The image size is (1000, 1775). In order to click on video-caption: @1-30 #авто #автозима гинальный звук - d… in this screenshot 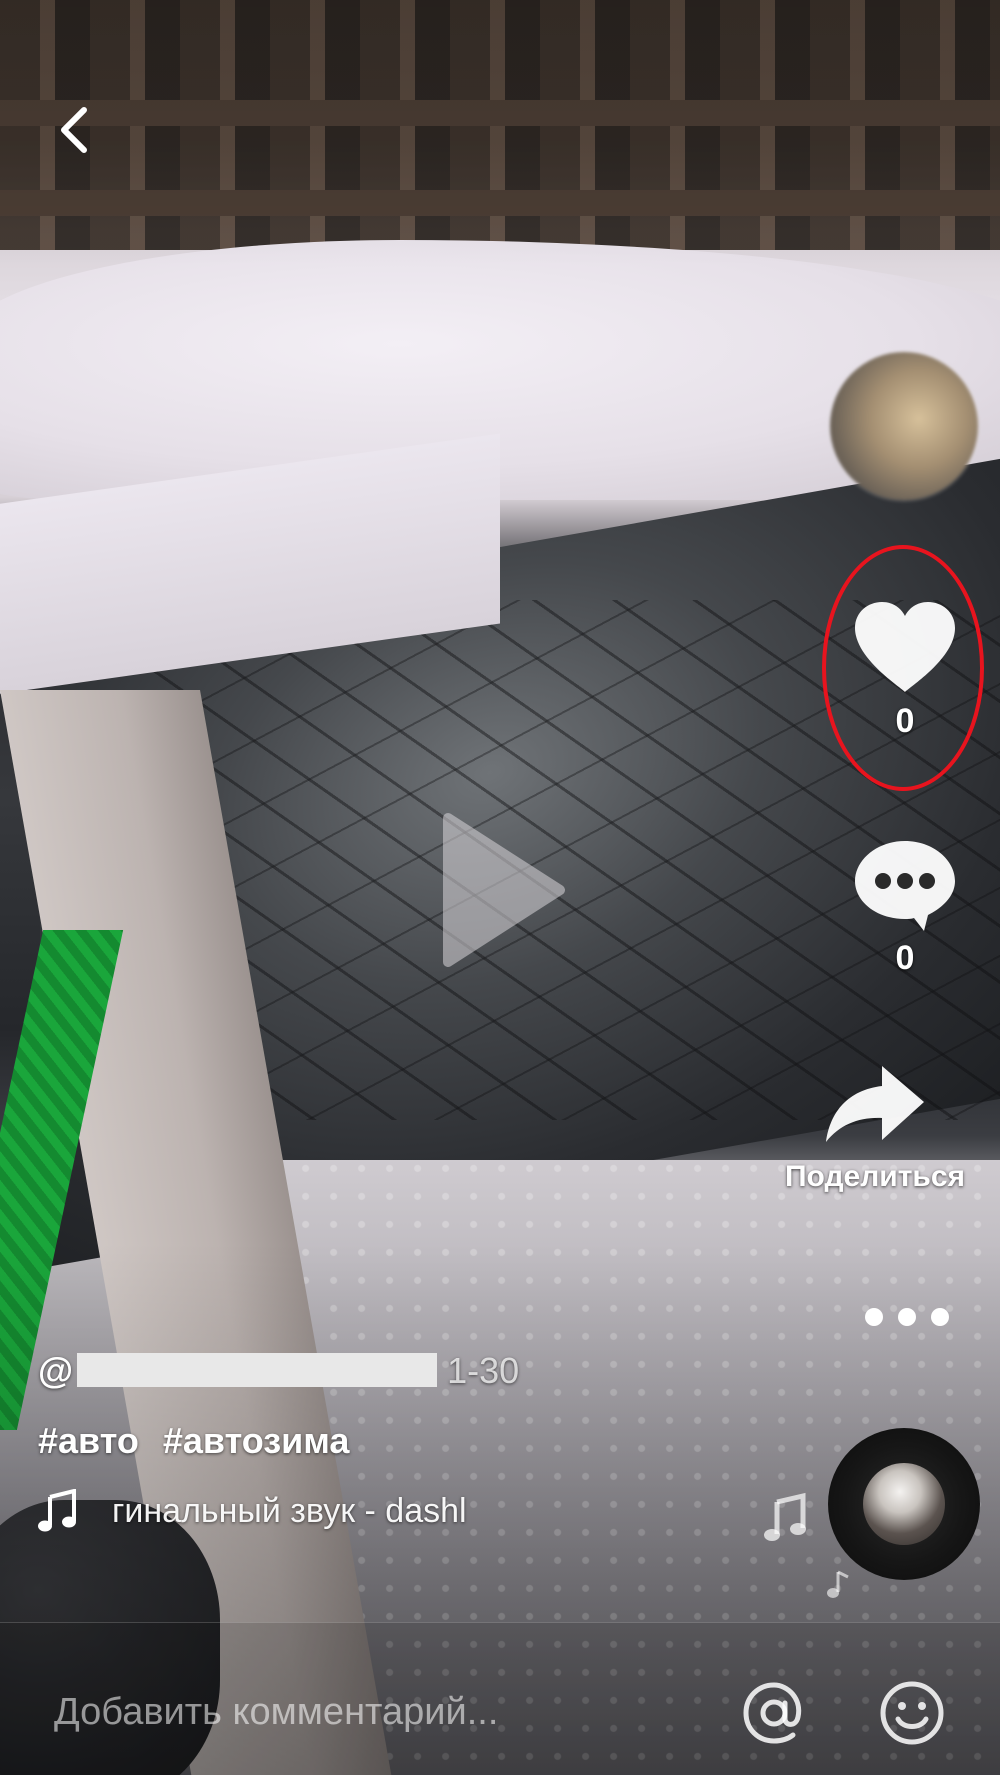, I will do `click(418, 1442)`.